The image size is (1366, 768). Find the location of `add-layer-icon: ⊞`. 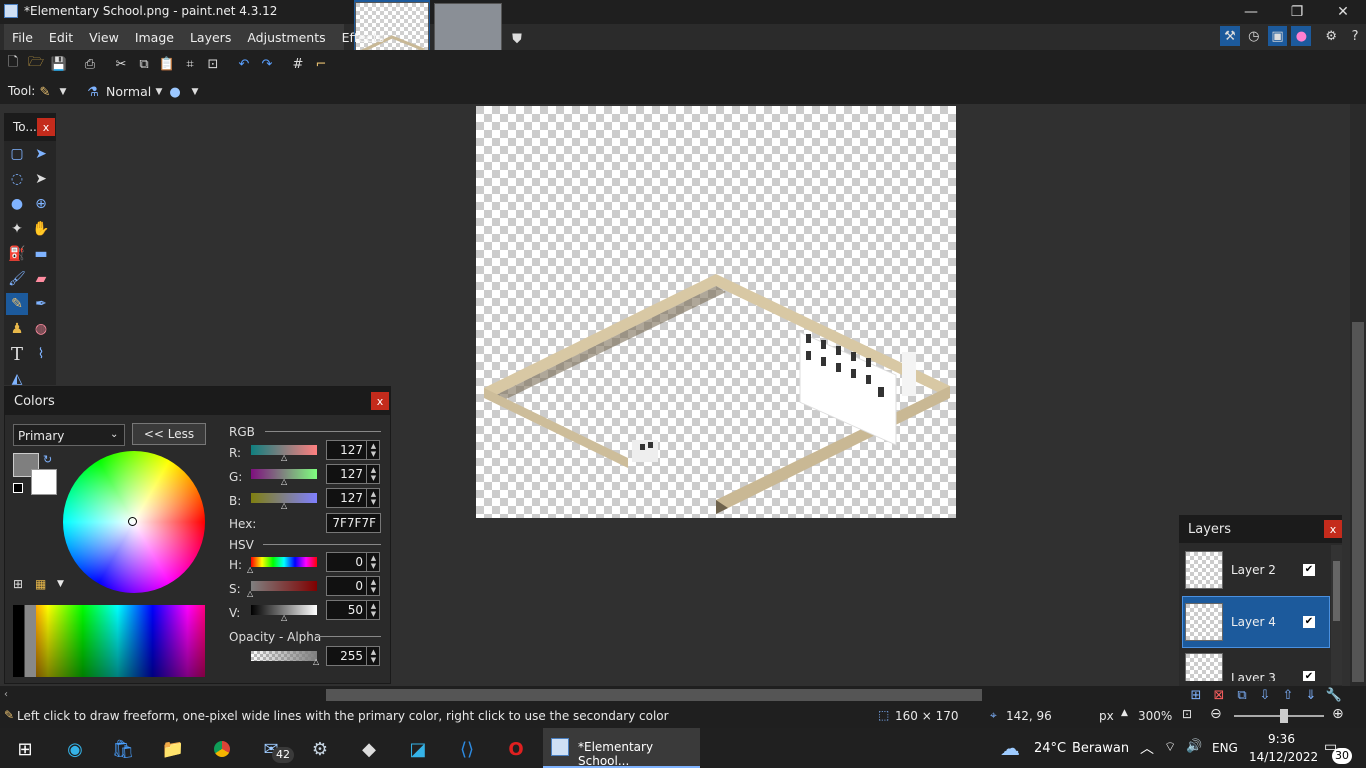

add-layer-icon: ⊞ is located at coordinates (1196, 695).